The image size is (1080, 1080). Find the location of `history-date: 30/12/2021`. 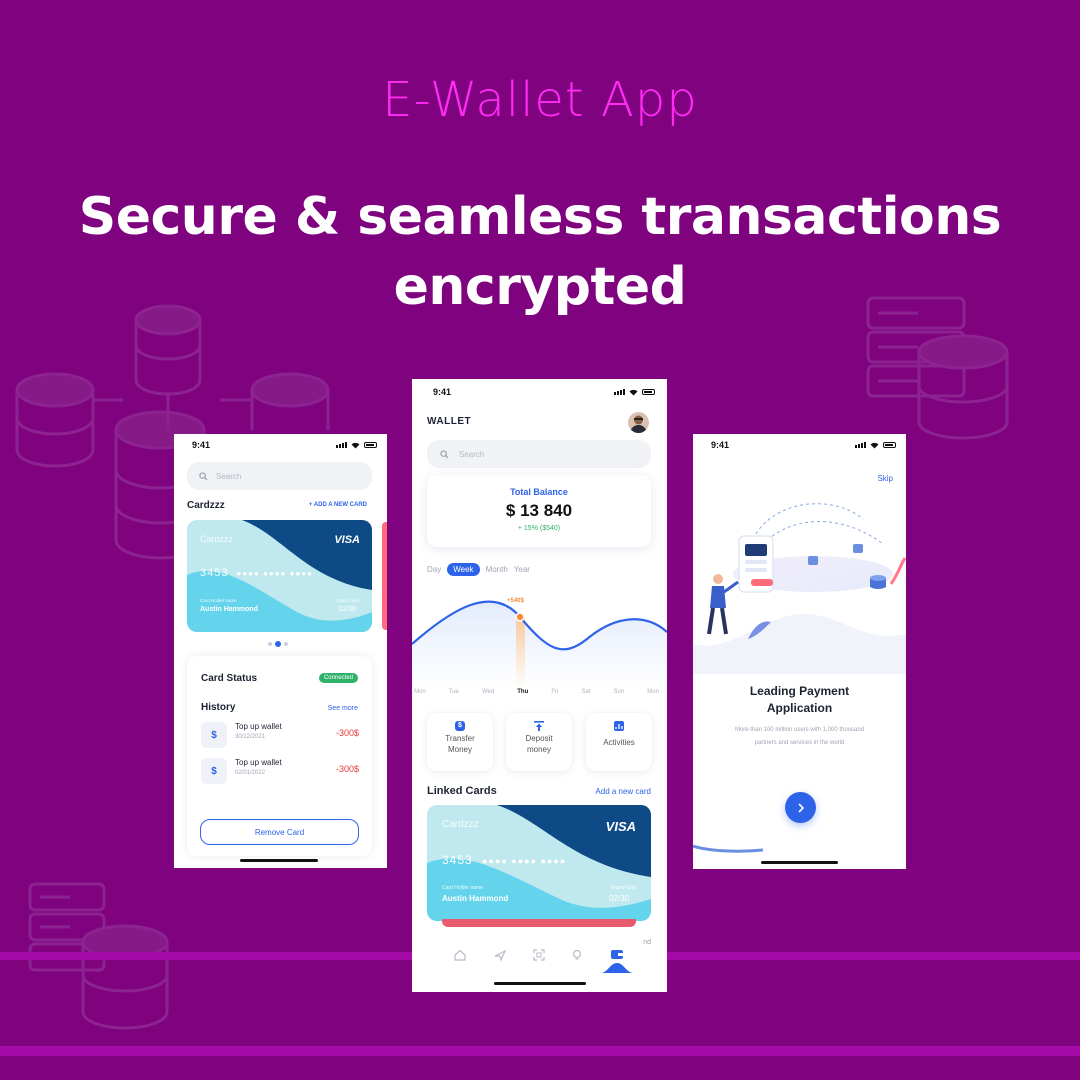

history-date: 30/12/2021 is located at coordinates (250, 737).